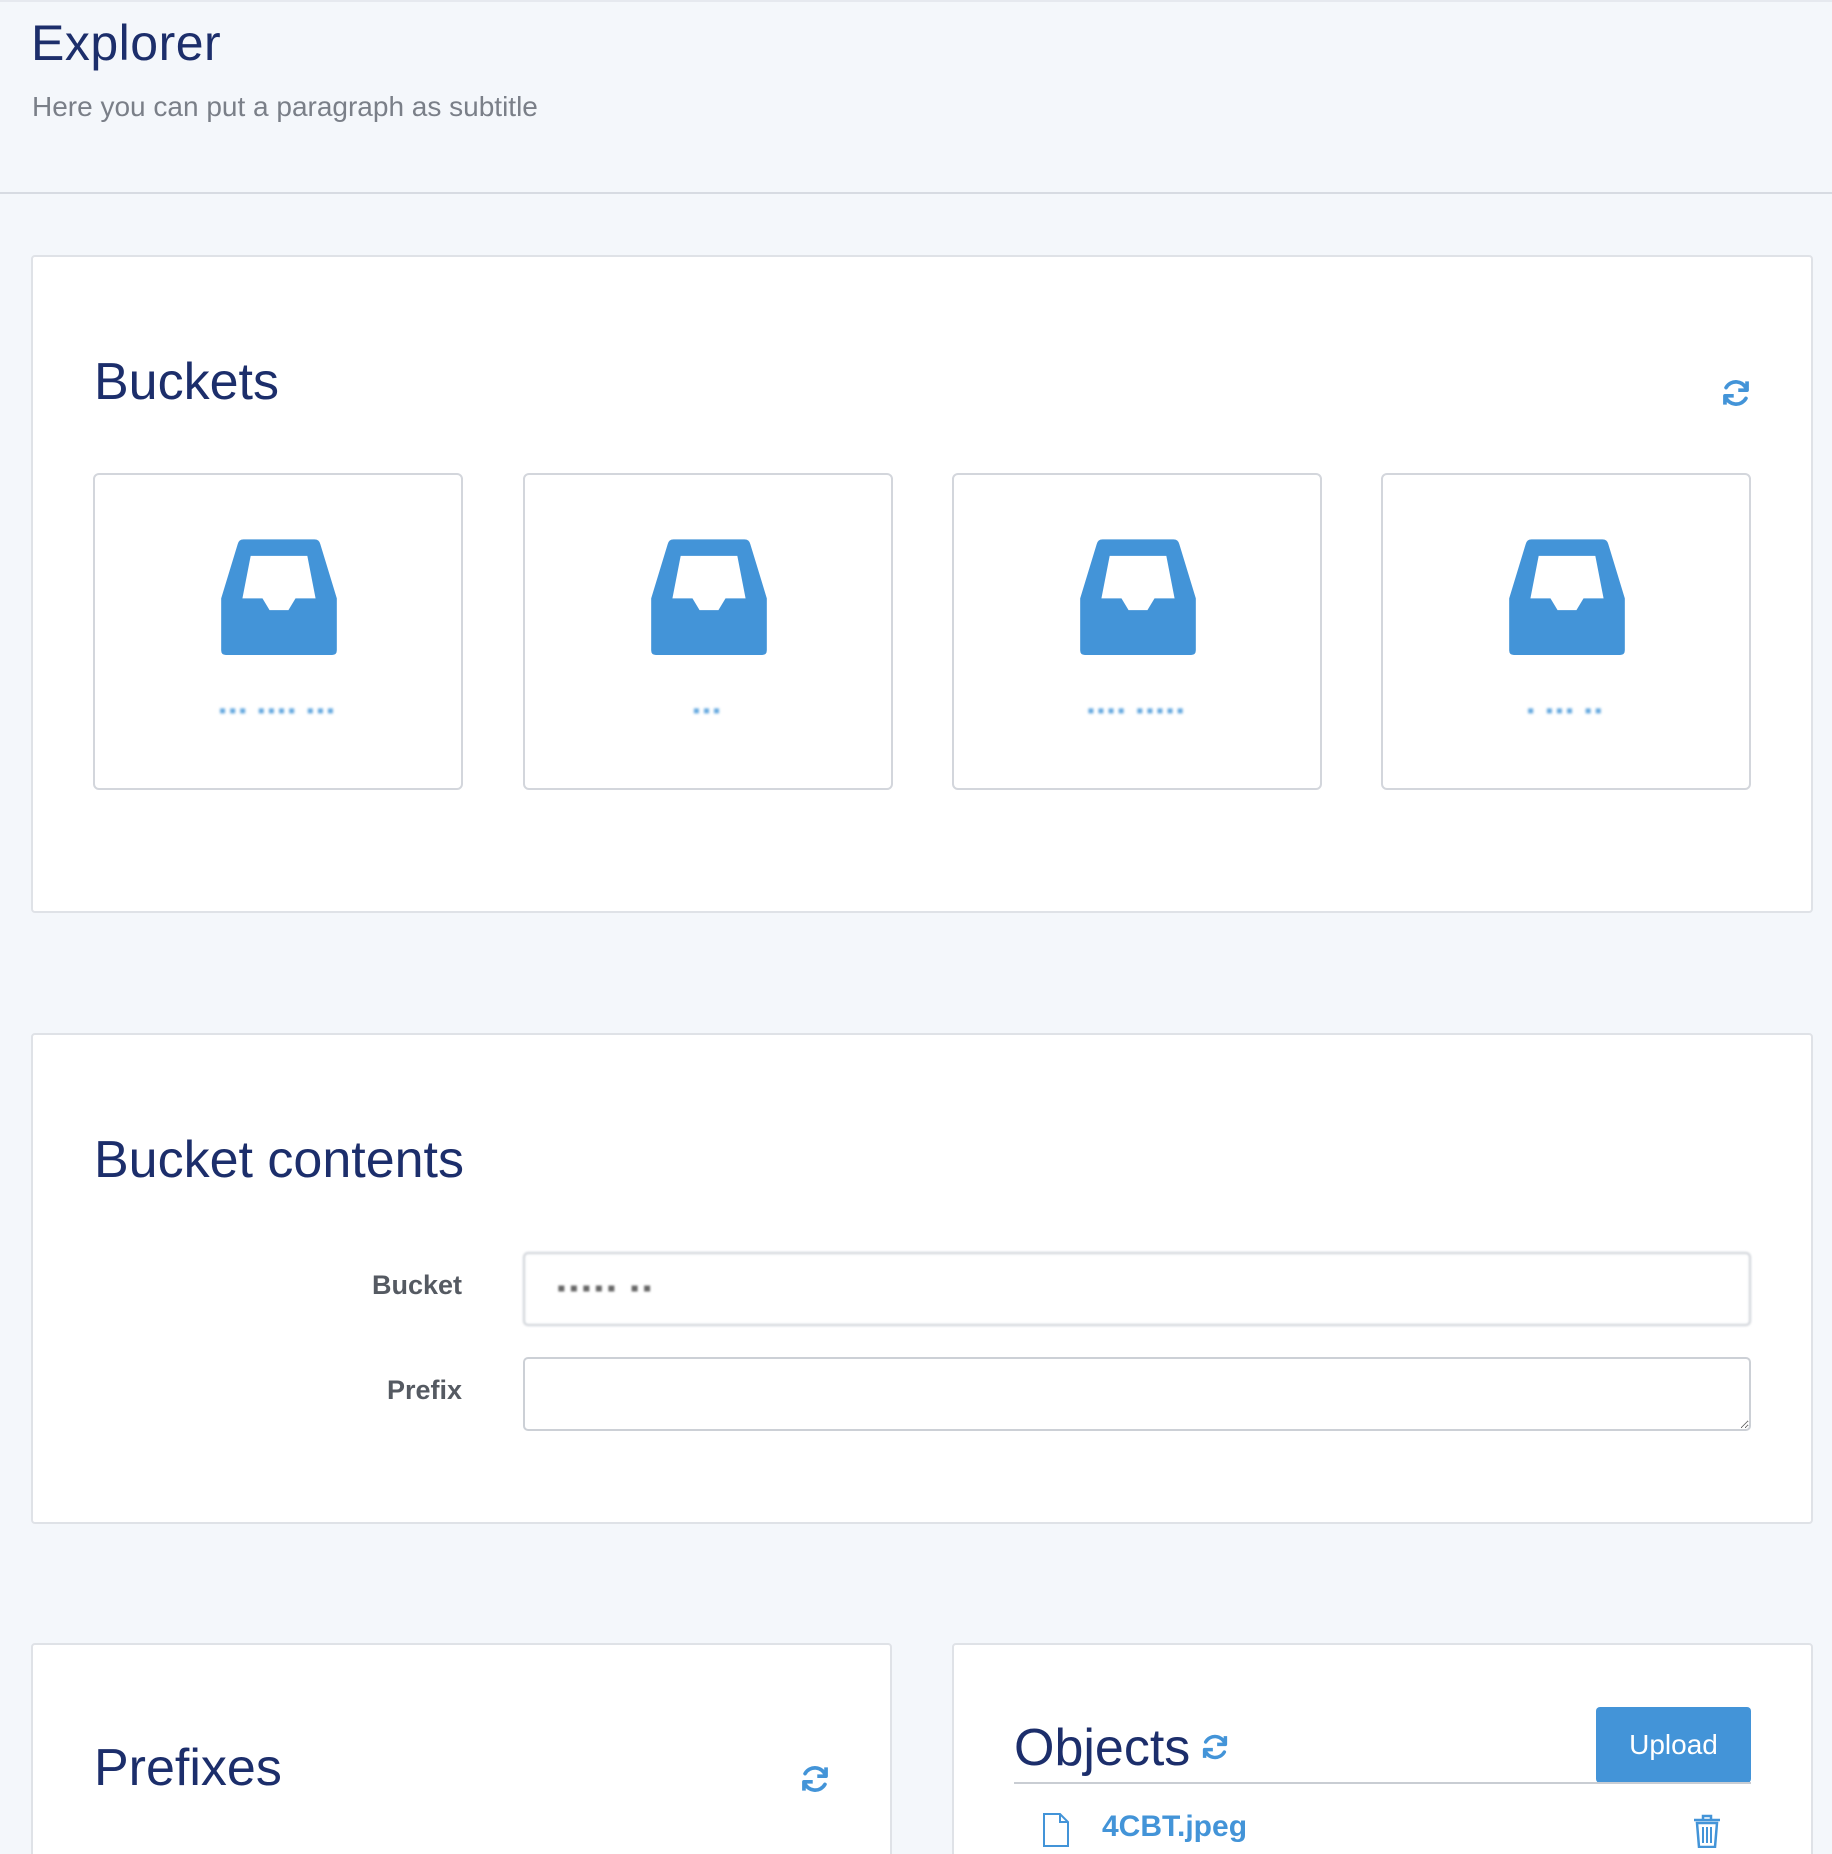 This screenshot has height=1854, width=1832. What do you see at coordinates (186, 382) in the screenshot?
I see `buckets-title: Buckets` at bounding box center [186, 382].